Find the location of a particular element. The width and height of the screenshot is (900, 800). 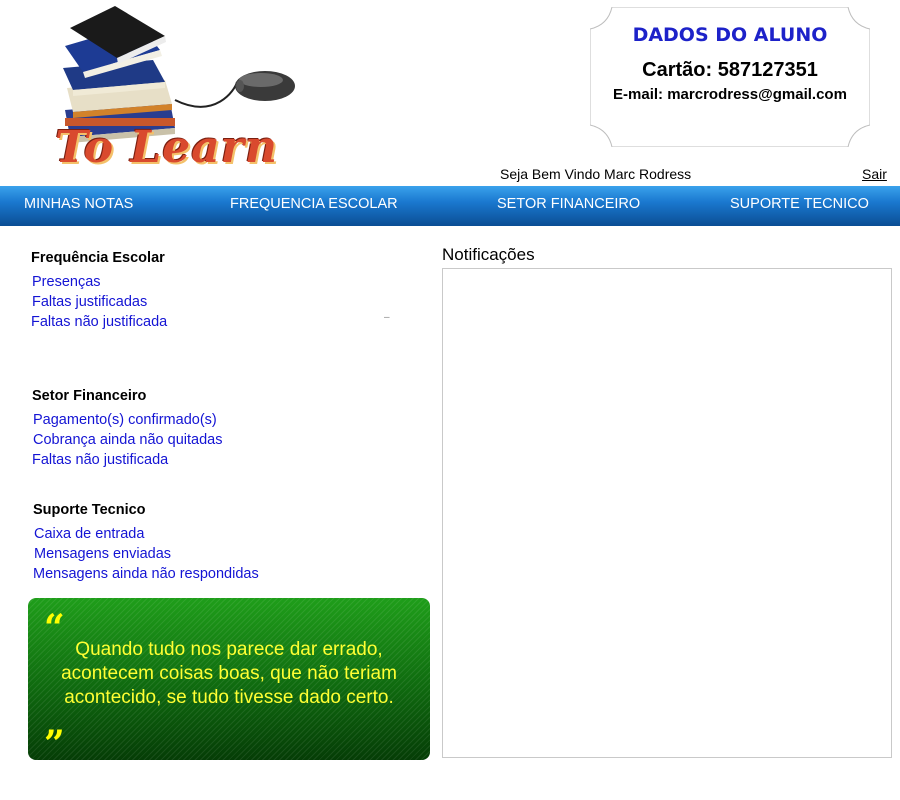

logout-link: Sair is located at coordinates (874, 174).